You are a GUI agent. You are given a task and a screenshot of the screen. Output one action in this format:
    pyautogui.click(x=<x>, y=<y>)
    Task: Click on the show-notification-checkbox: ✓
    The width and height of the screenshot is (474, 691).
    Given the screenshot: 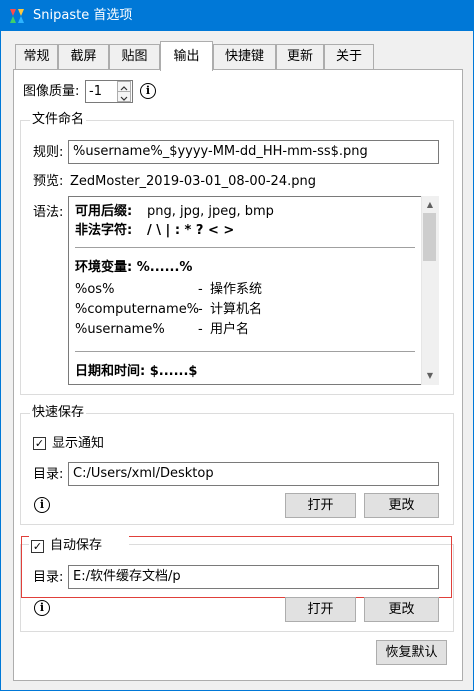 What is the action you would take?
    pyautogui.click(x=39, y=443)
    